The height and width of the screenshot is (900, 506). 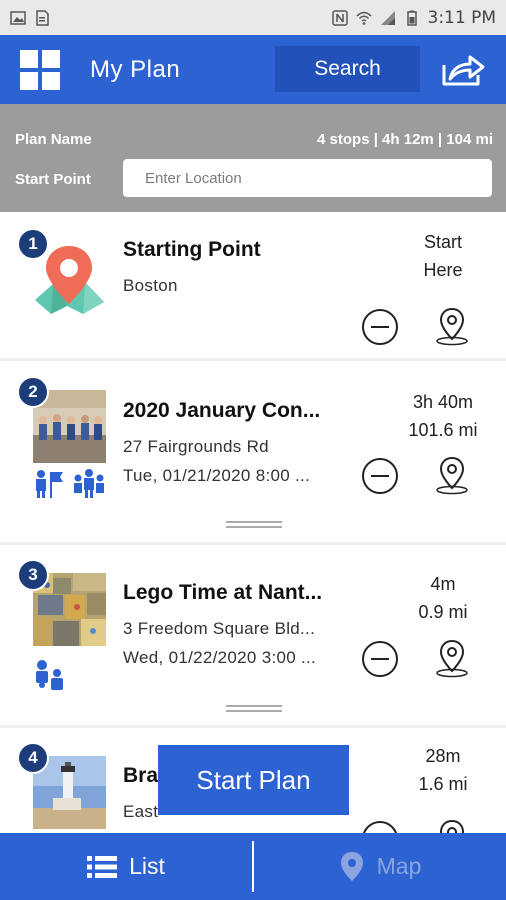 I want to click on stop-address: 27 Fairgrounds Rd, so click(x=196, y=446).